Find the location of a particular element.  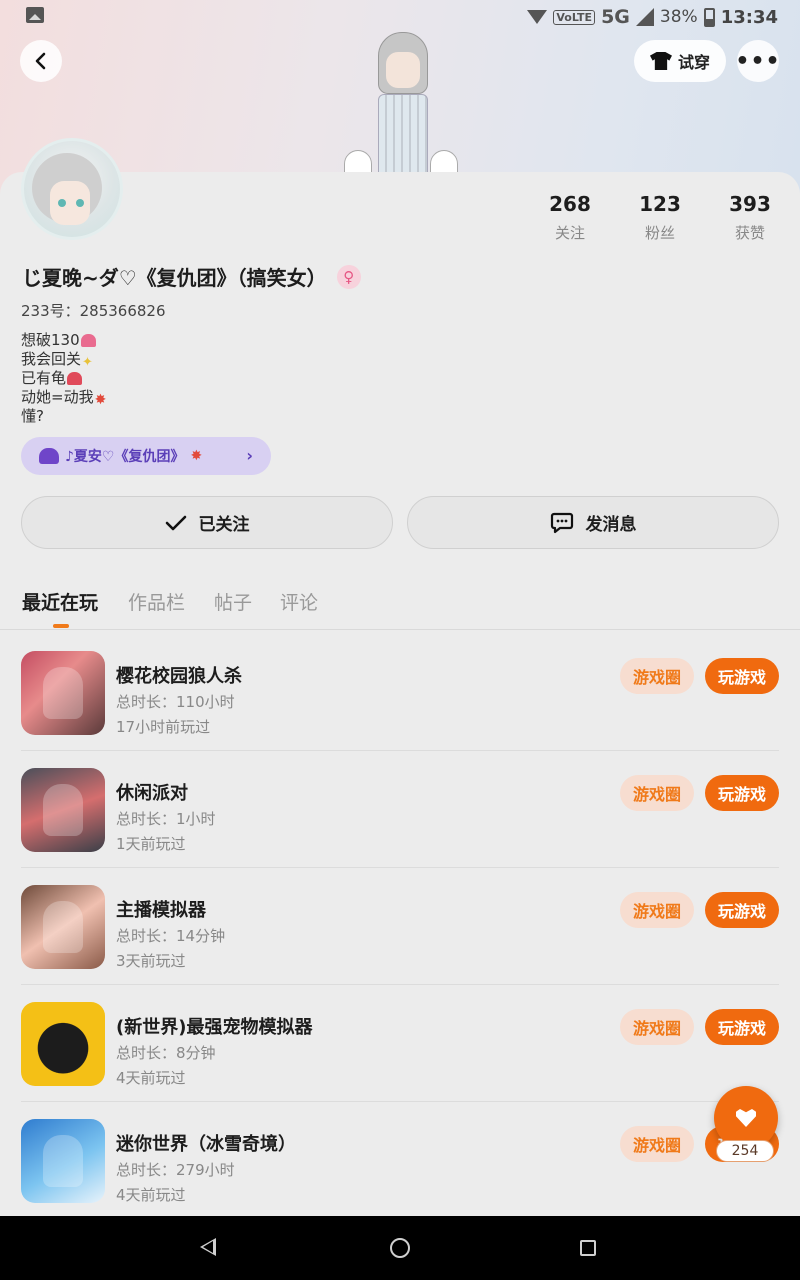

battery-icon is located at coordinates (709, 17).